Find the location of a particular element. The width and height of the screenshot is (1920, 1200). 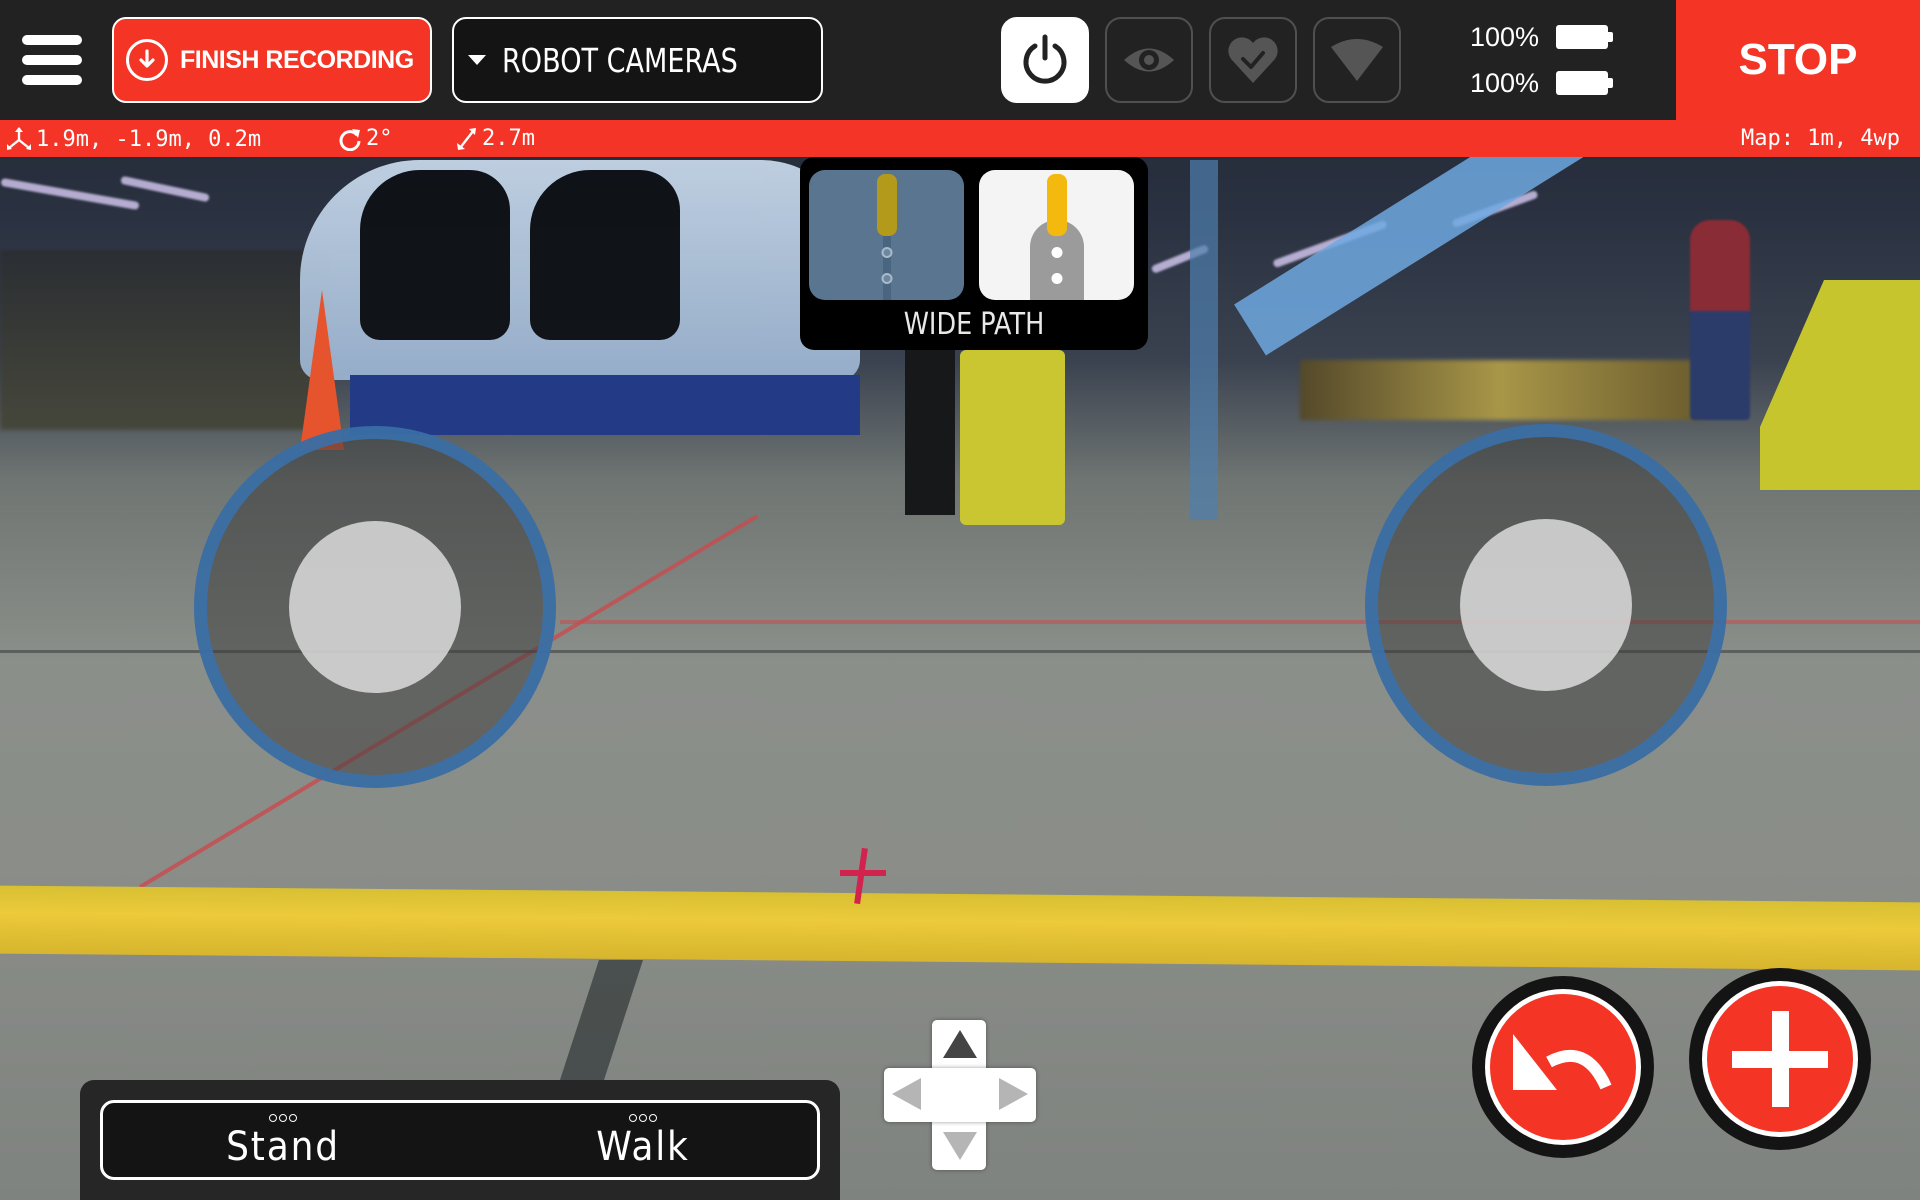

position-readout: 1.9m, -1.9m, 0.2m is located at coordinates (133, 139).